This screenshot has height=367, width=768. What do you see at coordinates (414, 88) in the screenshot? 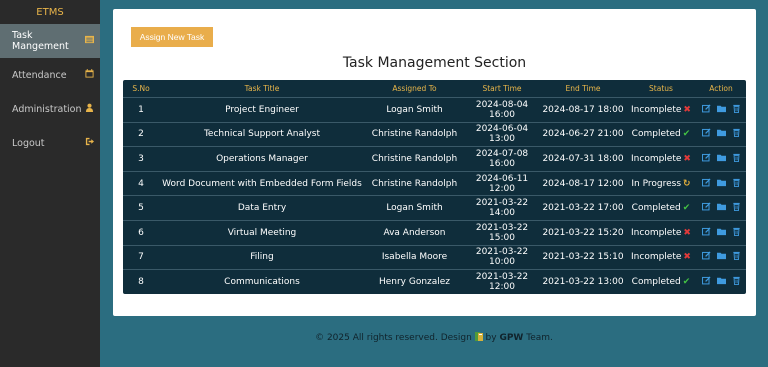
I see `header-assigned-to: Assigned To` at bounding box center [414, 88].